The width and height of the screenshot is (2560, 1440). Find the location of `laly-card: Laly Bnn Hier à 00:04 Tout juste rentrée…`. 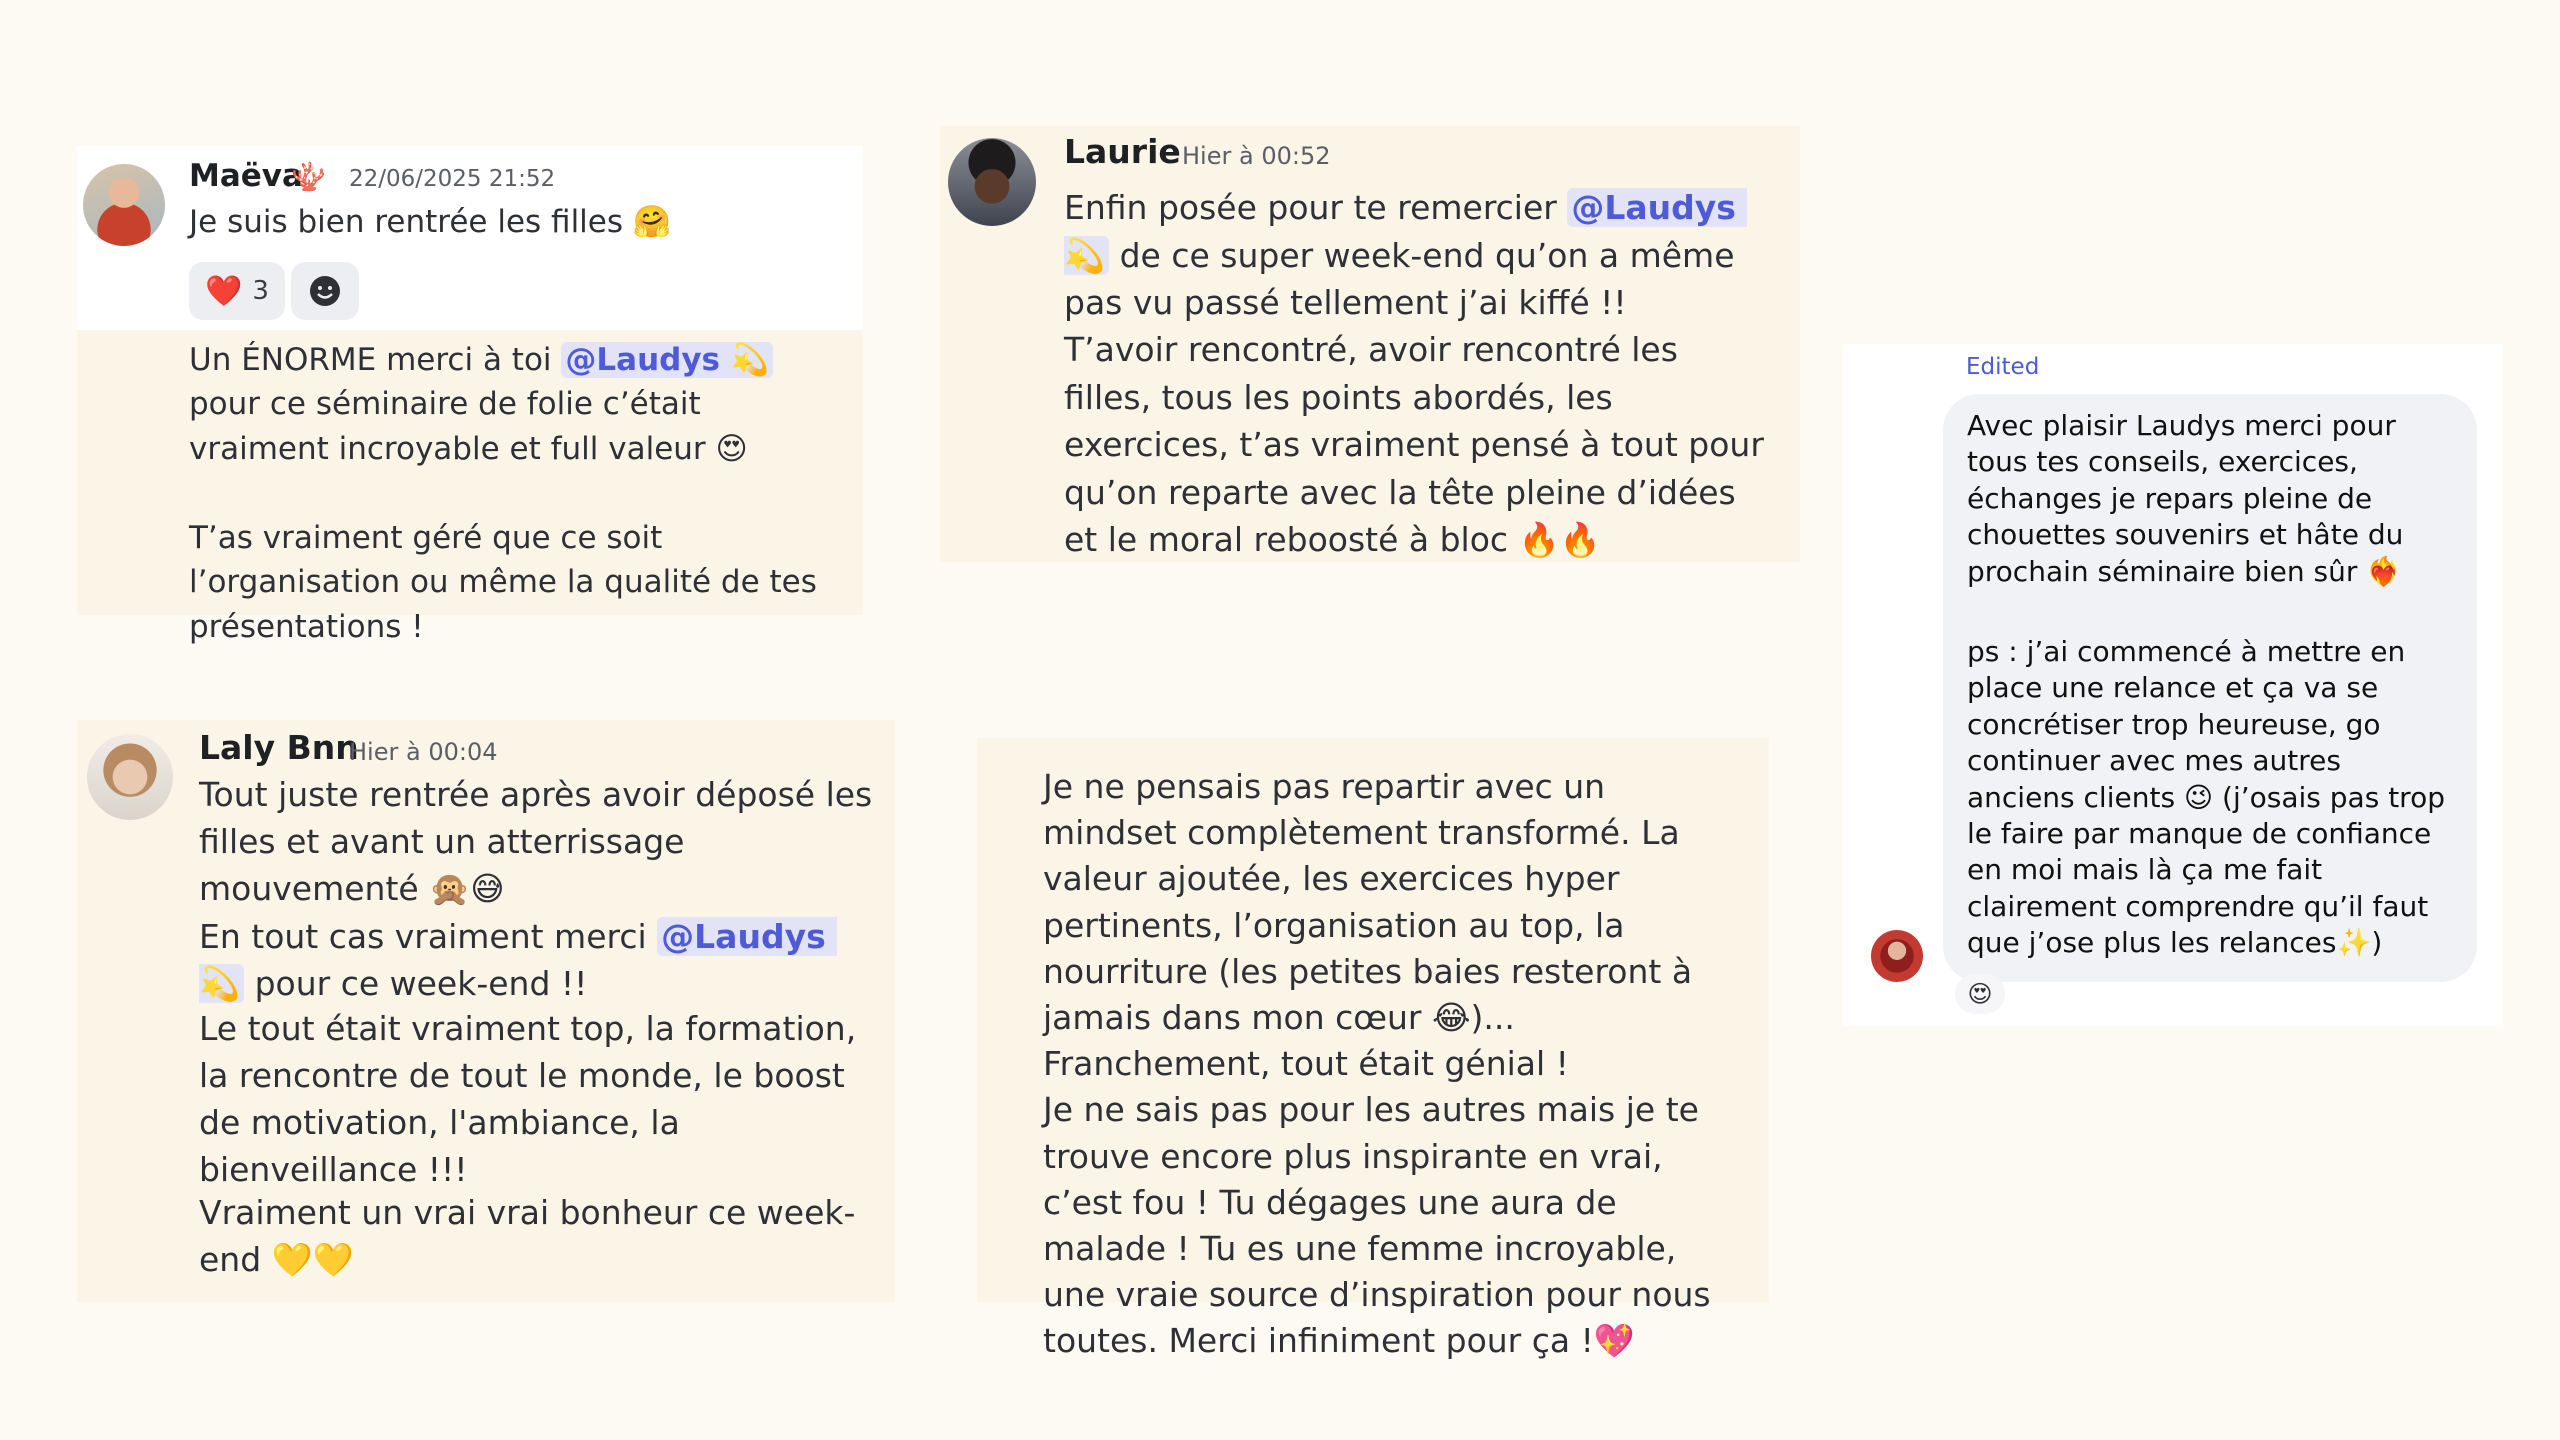

laly-card: Laly Bnn Hier à 00:04 Tout juste rentrée… is located at coordinates (486, 1011).